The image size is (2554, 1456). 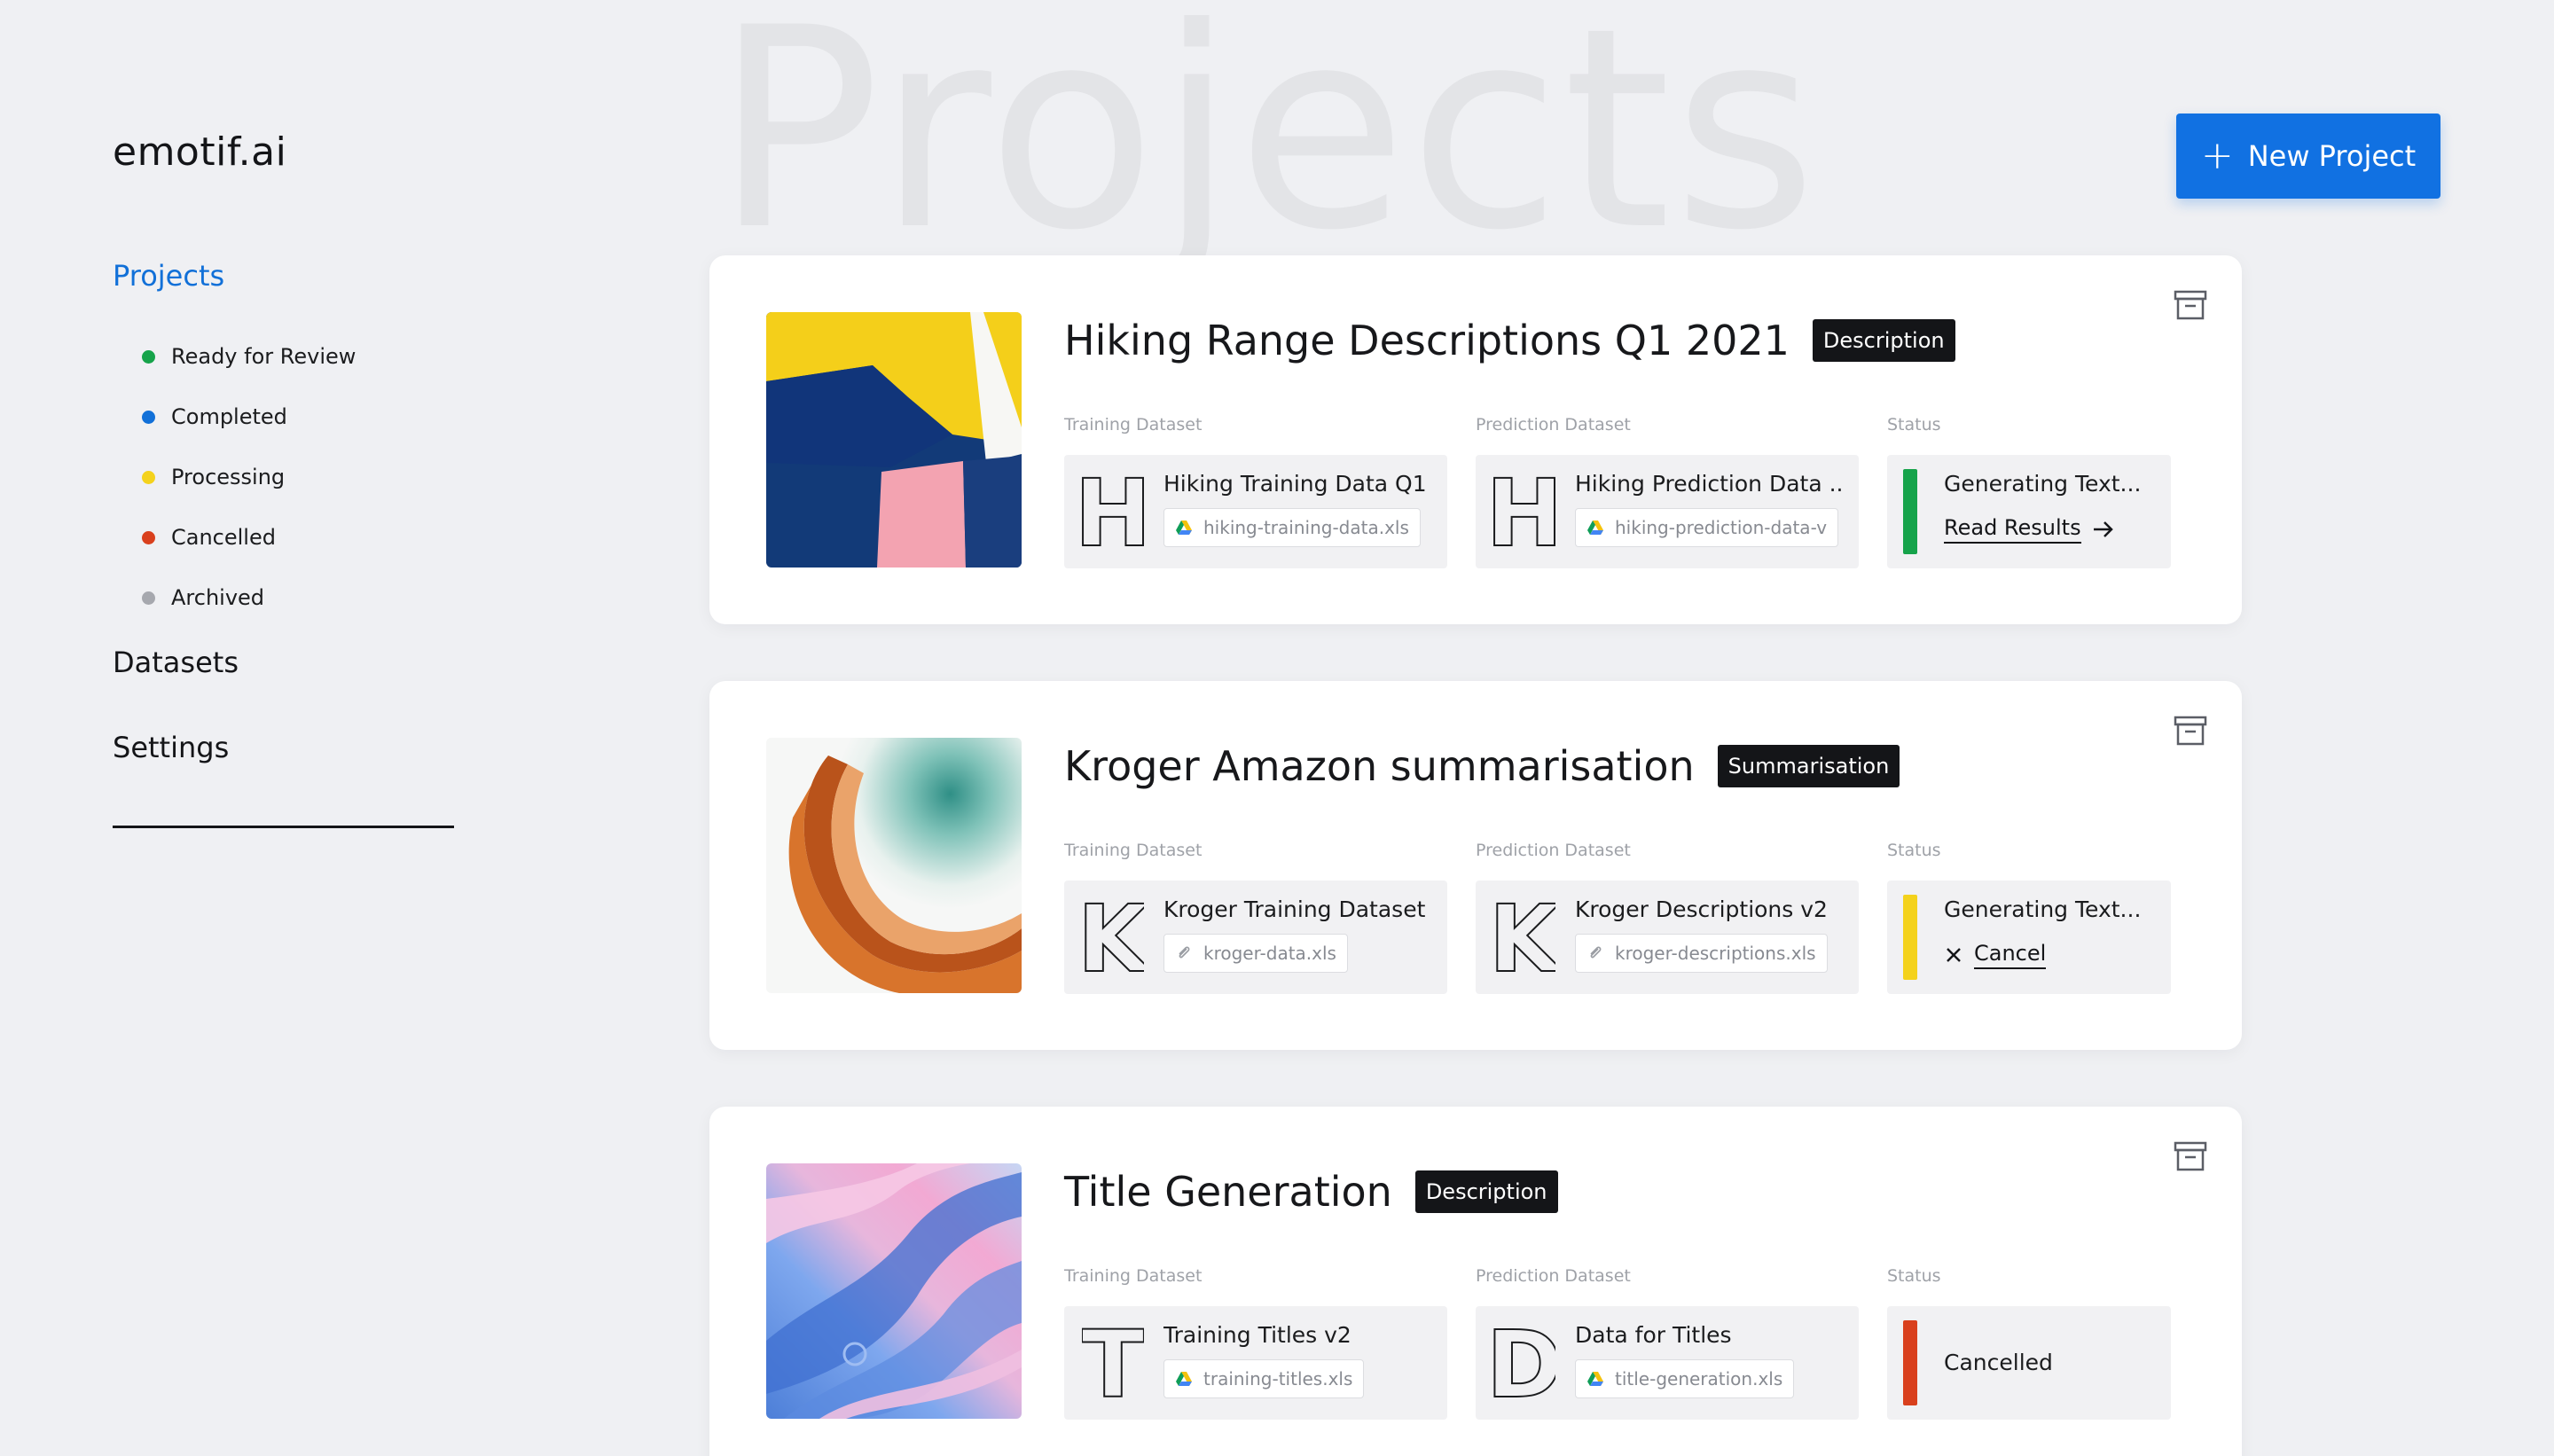 What do you see at coordinates (1267, 145) in the screenshot?
I see `page-title-watermark: Projects` at bounding box center [1267, 145].